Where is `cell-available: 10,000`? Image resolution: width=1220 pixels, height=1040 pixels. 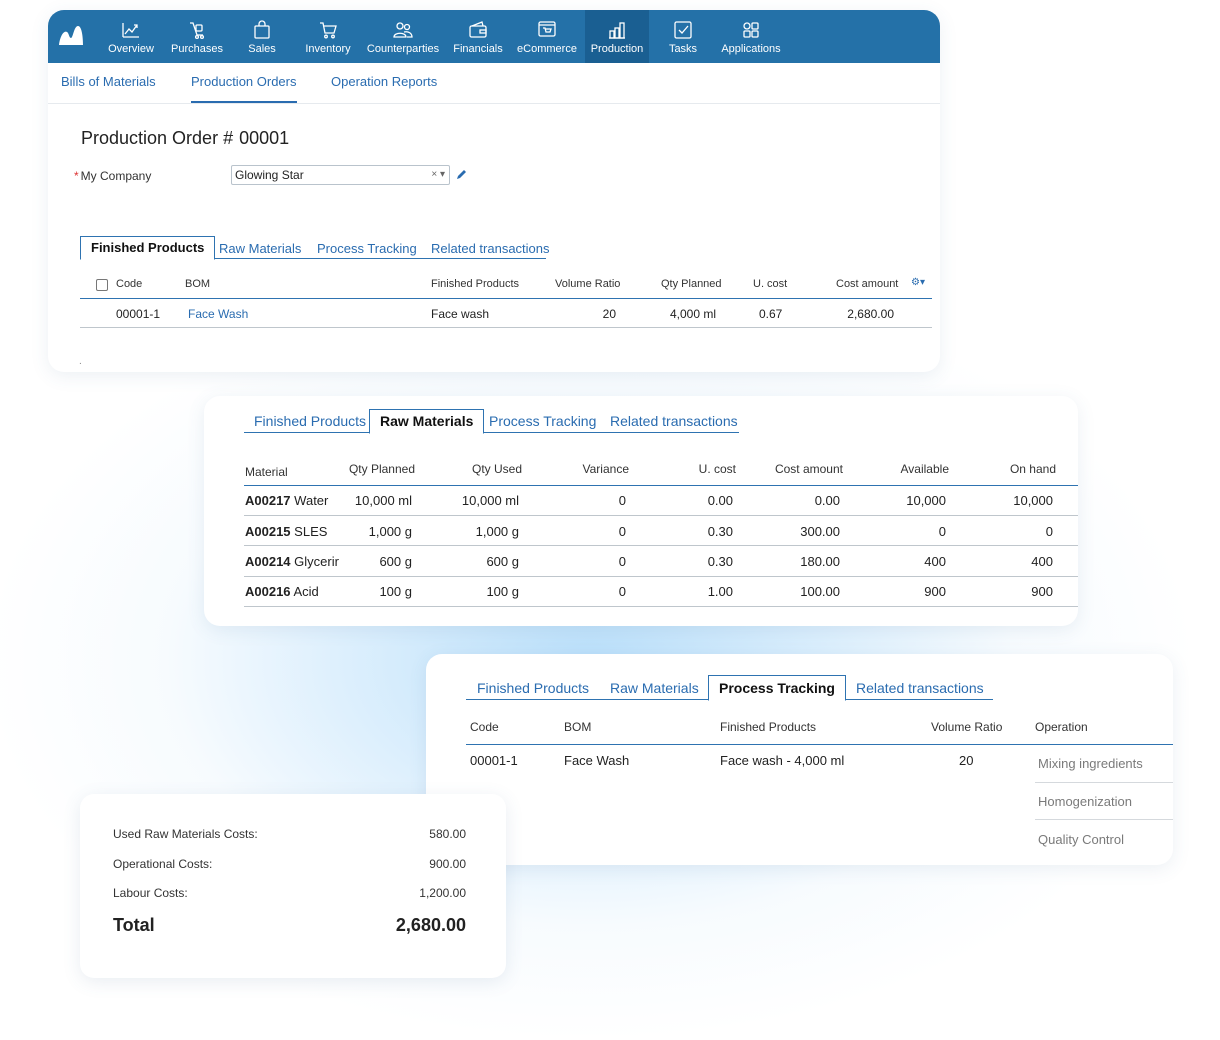 cell-available: 10,000 is located at coordinates (926, 500).